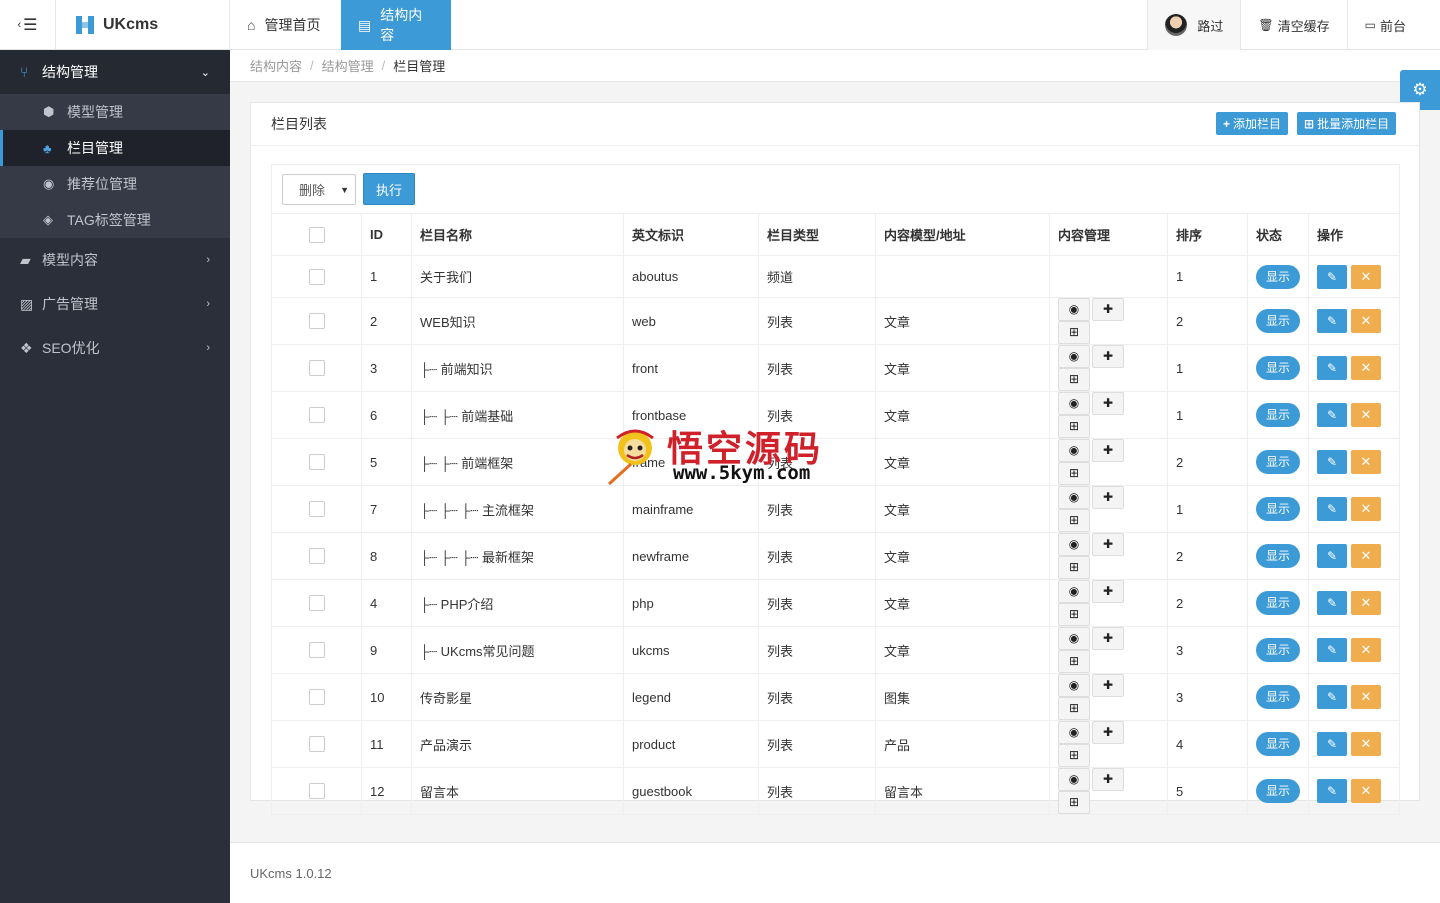 Image resolution: width=1440 pixels, height=903 pixels. I want to click on tab-dashboard: ⌂ 管理首页, so click(285, 25).